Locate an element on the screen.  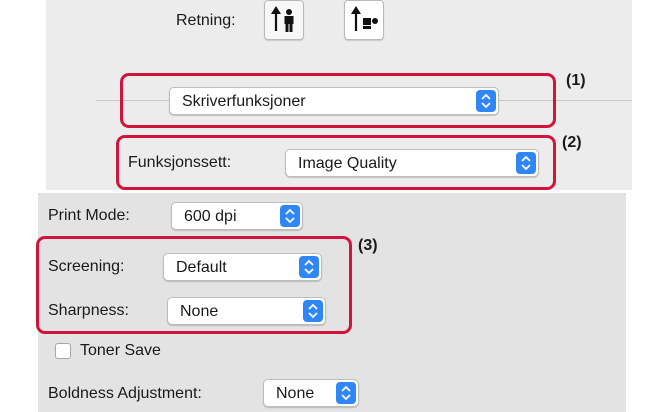
orientation-portrait-button is located at coordinates (284, 20).